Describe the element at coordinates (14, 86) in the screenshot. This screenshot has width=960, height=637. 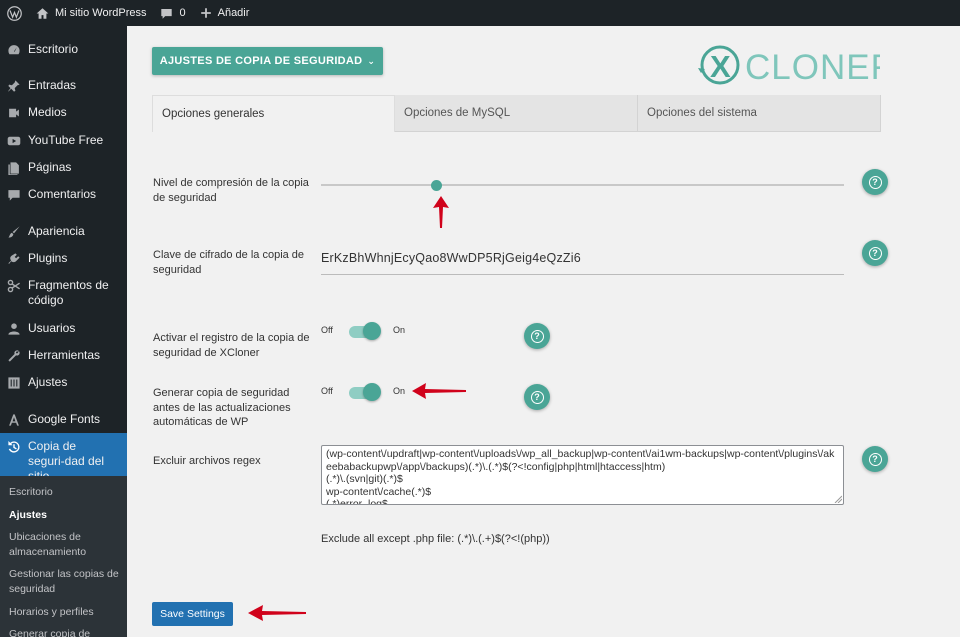
I see `pin-icon` at that location.